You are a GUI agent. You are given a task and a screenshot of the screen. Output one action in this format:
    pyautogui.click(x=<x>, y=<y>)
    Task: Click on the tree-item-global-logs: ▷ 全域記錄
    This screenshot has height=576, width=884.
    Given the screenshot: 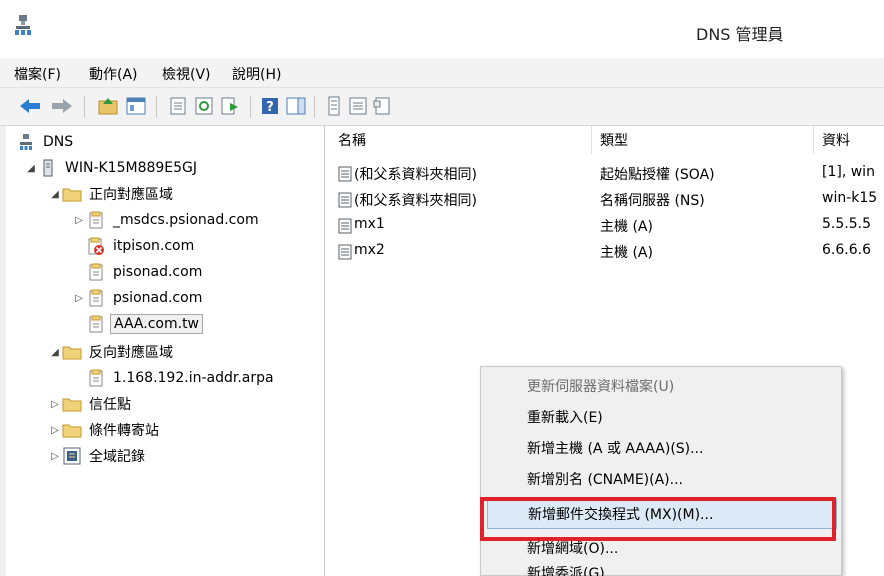 What is the action you would take?
    pyautogui.click(x=98, y=456)
    